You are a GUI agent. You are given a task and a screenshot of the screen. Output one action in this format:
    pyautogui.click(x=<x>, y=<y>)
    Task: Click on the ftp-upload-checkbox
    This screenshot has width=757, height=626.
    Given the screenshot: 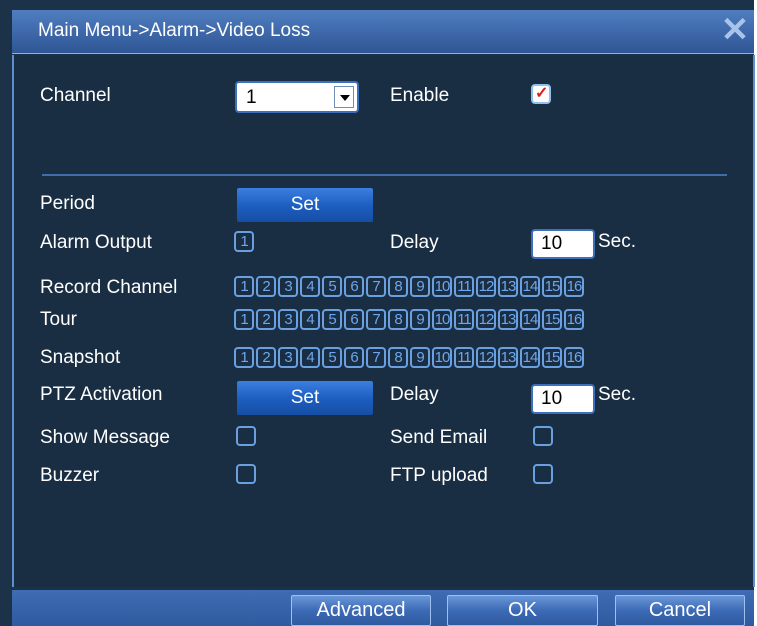 What is the action you would take?
    pyautogui.click(x=543, y=474)
    